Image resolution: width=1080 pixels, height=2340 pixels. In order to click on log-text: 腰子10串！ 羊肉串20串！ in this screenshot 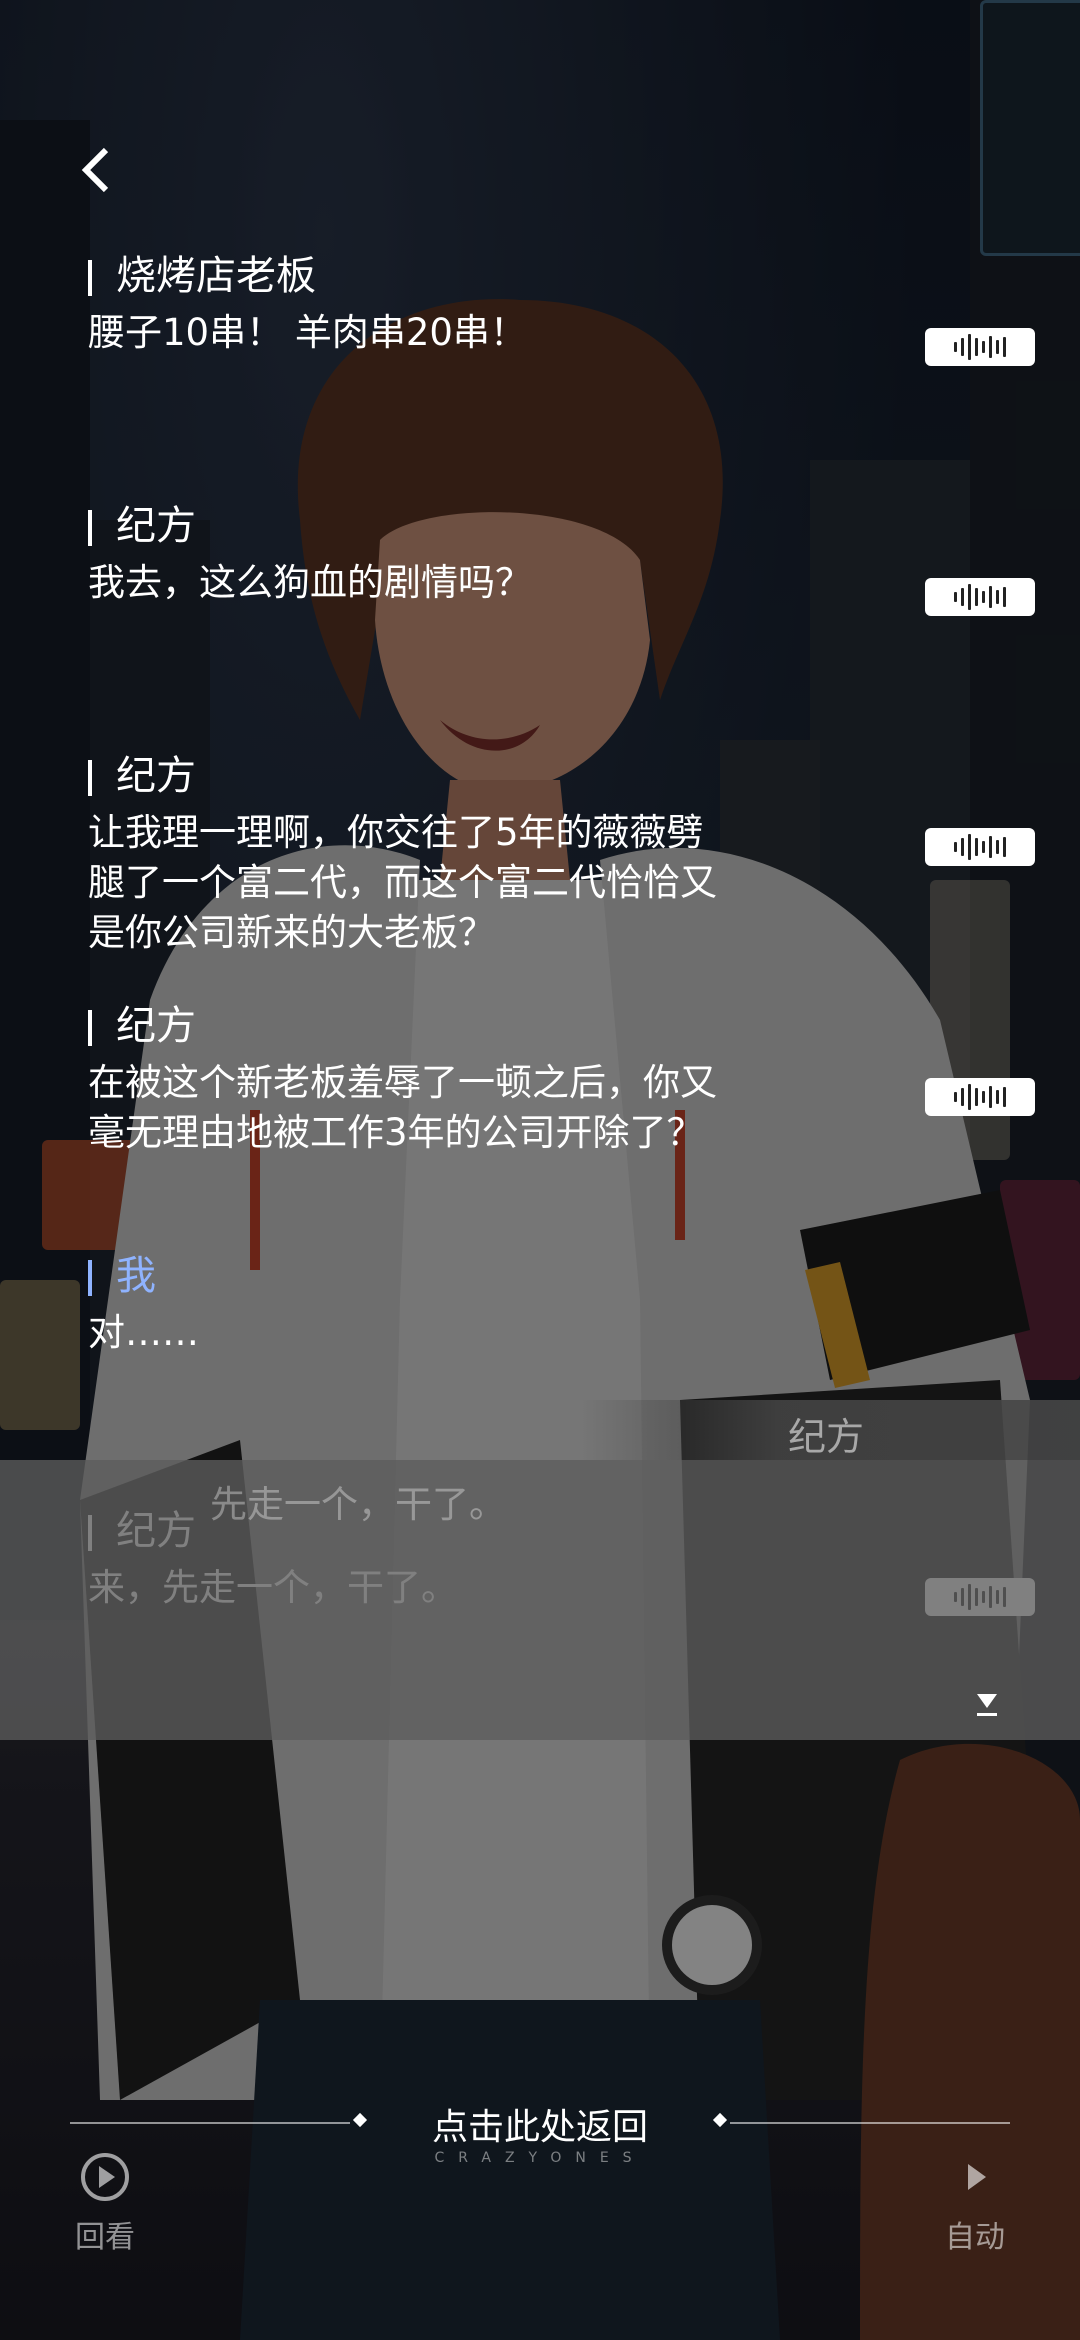, I will do `click(307, 332)`.